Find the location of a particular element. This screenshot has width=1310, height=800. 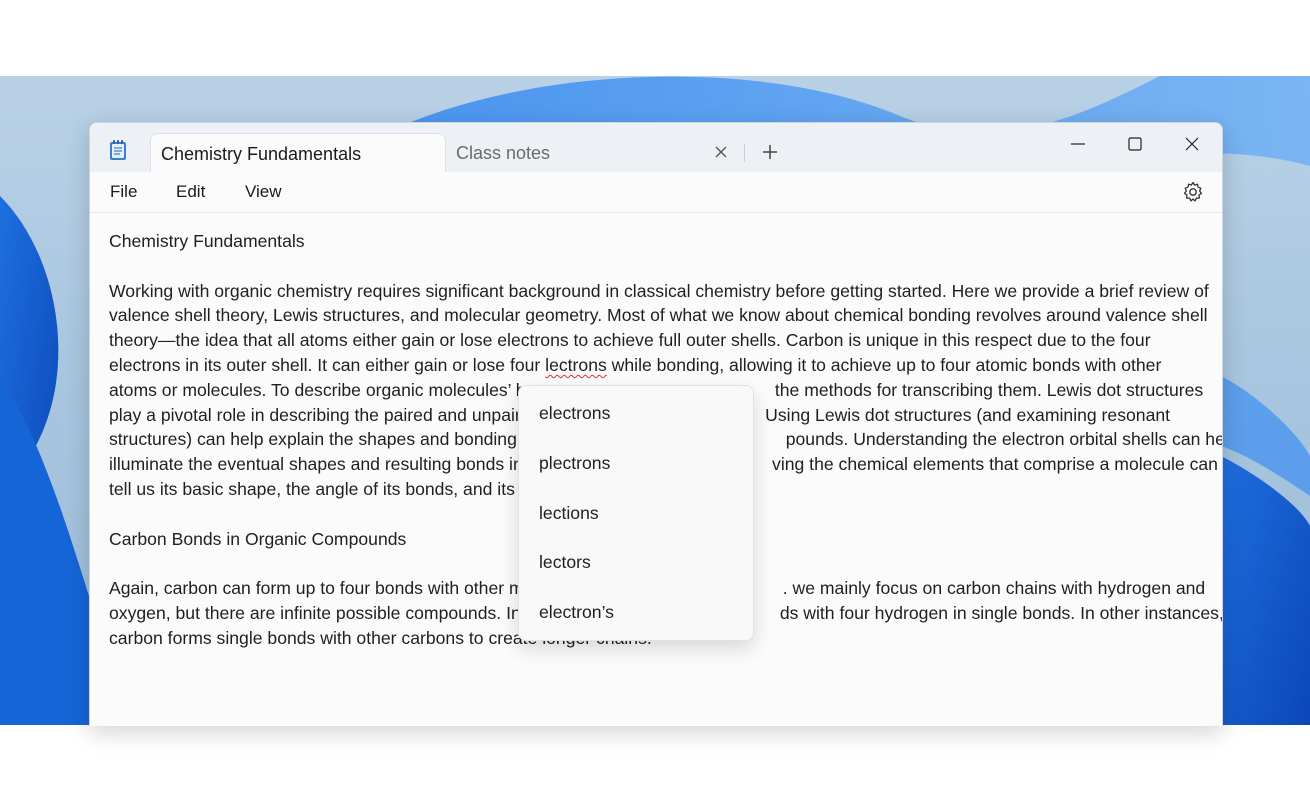

suggestion-item: electron’s is located at coordinates (576, 612).